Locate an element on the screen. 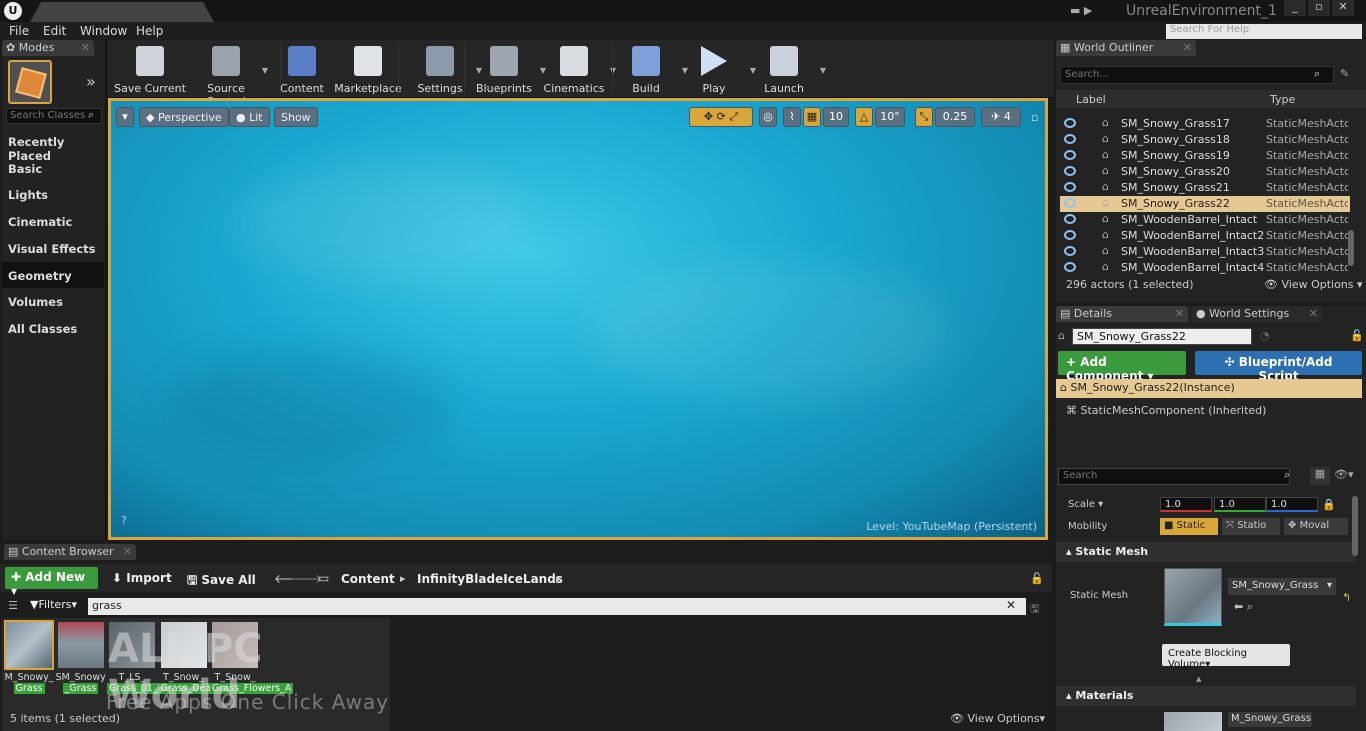 Image resolution: width=1366 pixels, height=731 pixels. outliner-row: ⌂ SM_WoodenBarrel_Intact4 StaticMeshActor is located at coordinates (1205, 268).